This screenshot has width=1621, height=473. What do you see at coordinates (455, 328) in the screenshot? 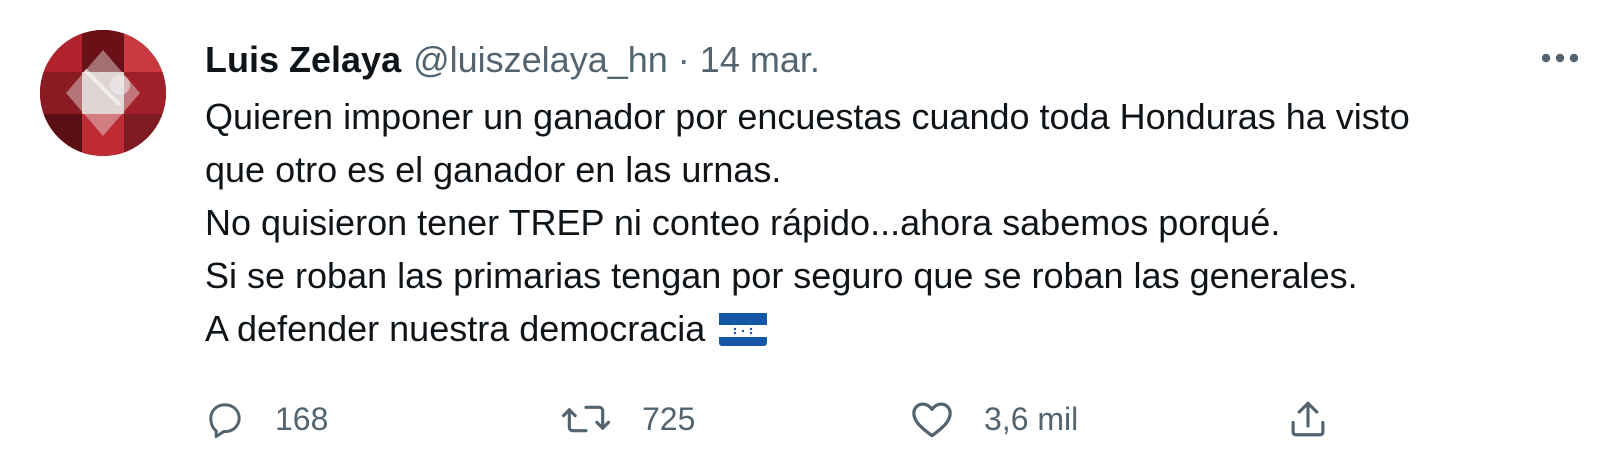
I see `tweet-line: A defender nuestra democracia` at bounding box center [455, 328].